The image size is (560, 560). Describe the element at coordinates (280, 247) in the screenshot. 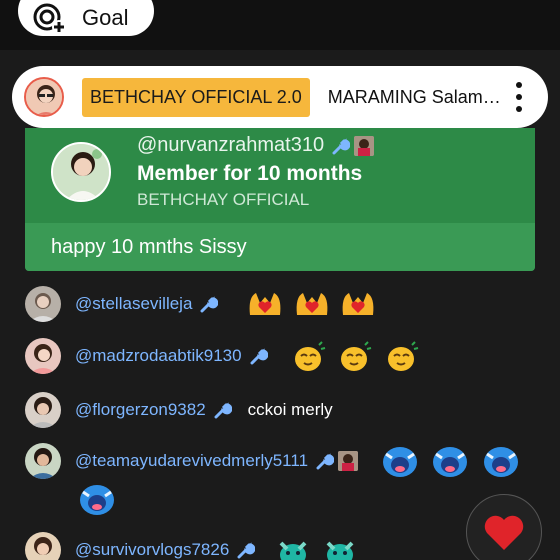

I see `member-message: happy 10 mnths Sissy` at that location.